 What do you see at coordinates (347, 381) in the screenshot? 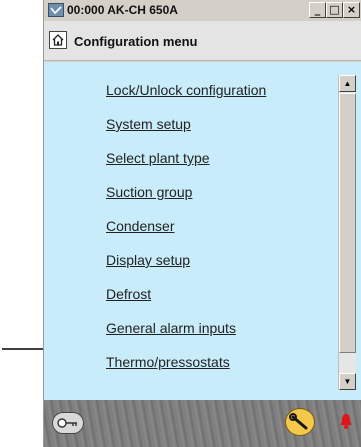
I see `scroll-down-button: ▼` at bounding box center [347, 381].